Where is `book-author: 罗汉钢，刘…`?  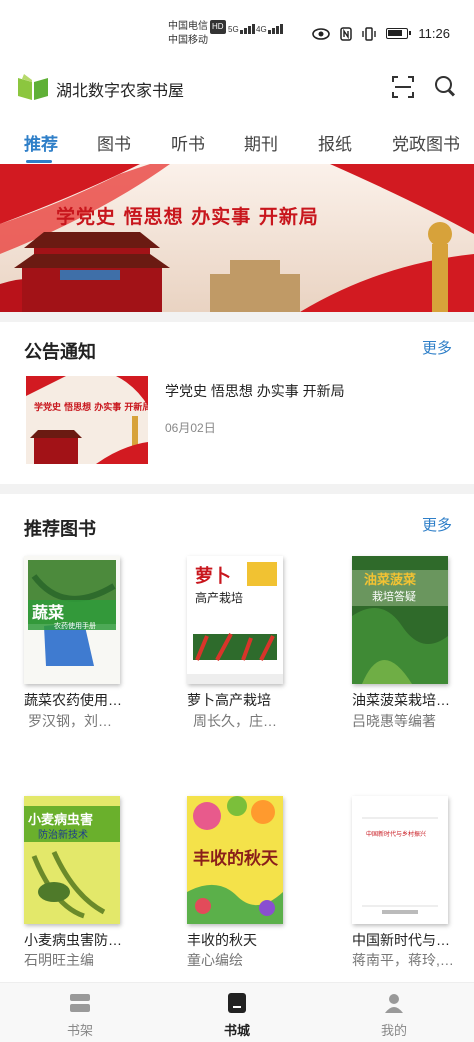 book-author: 罗汉钢，刘… is located at coordinates (70, 721).